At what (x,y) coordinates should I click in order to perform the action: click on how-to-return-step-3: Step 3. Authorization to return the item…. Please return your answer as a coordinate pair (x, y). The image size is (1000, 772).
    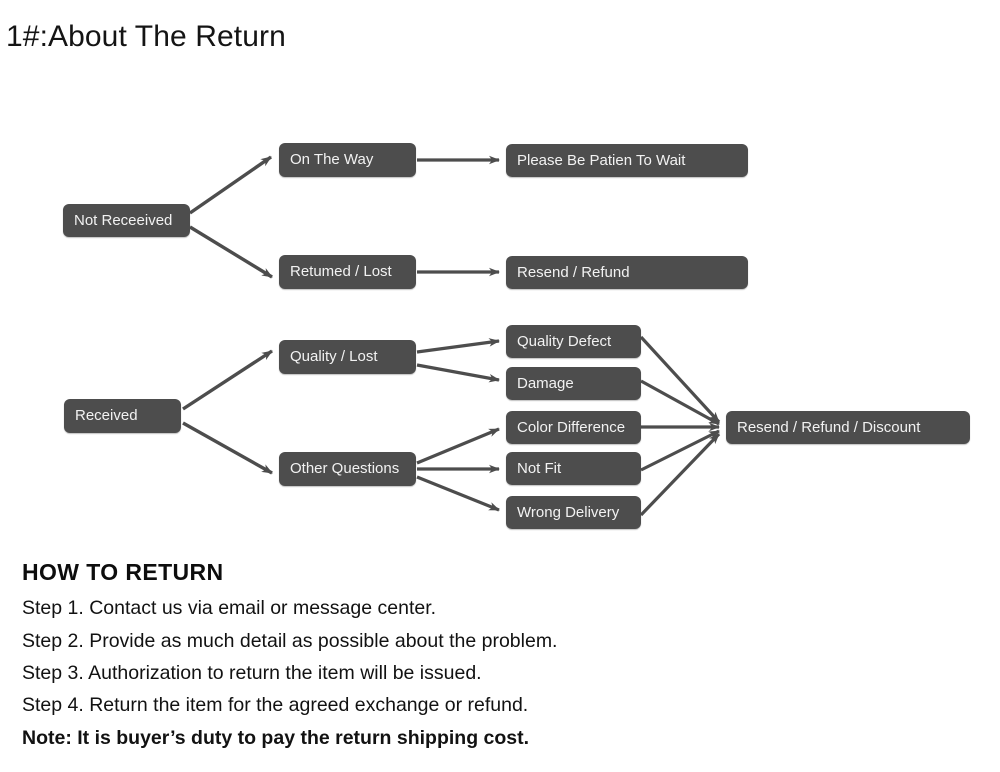
    Looking at the image, I should click on (252, 672).